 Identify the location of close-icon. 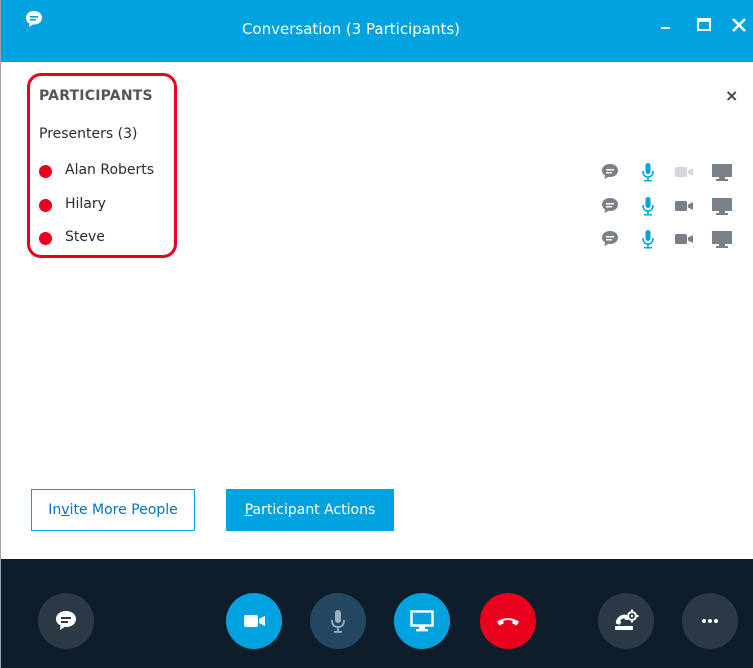
(739, 25).